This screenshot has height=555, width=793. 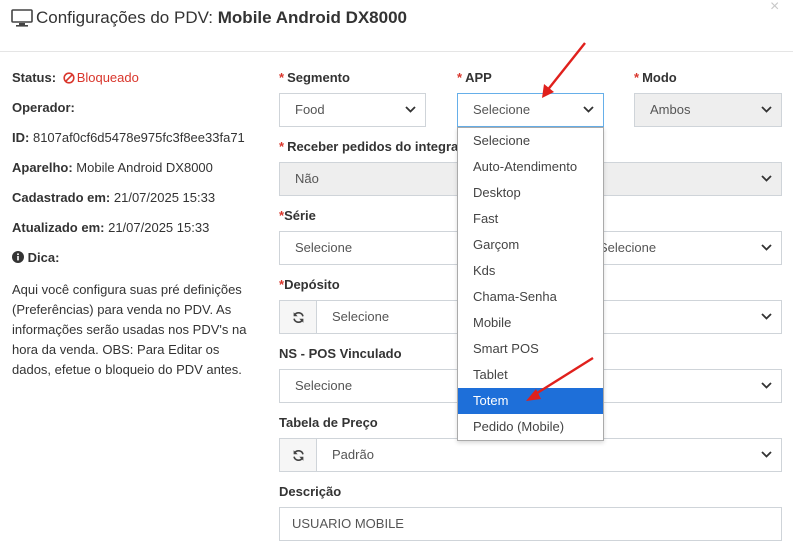 I want to click on app-option: Kds, so click(x=530, y=271).